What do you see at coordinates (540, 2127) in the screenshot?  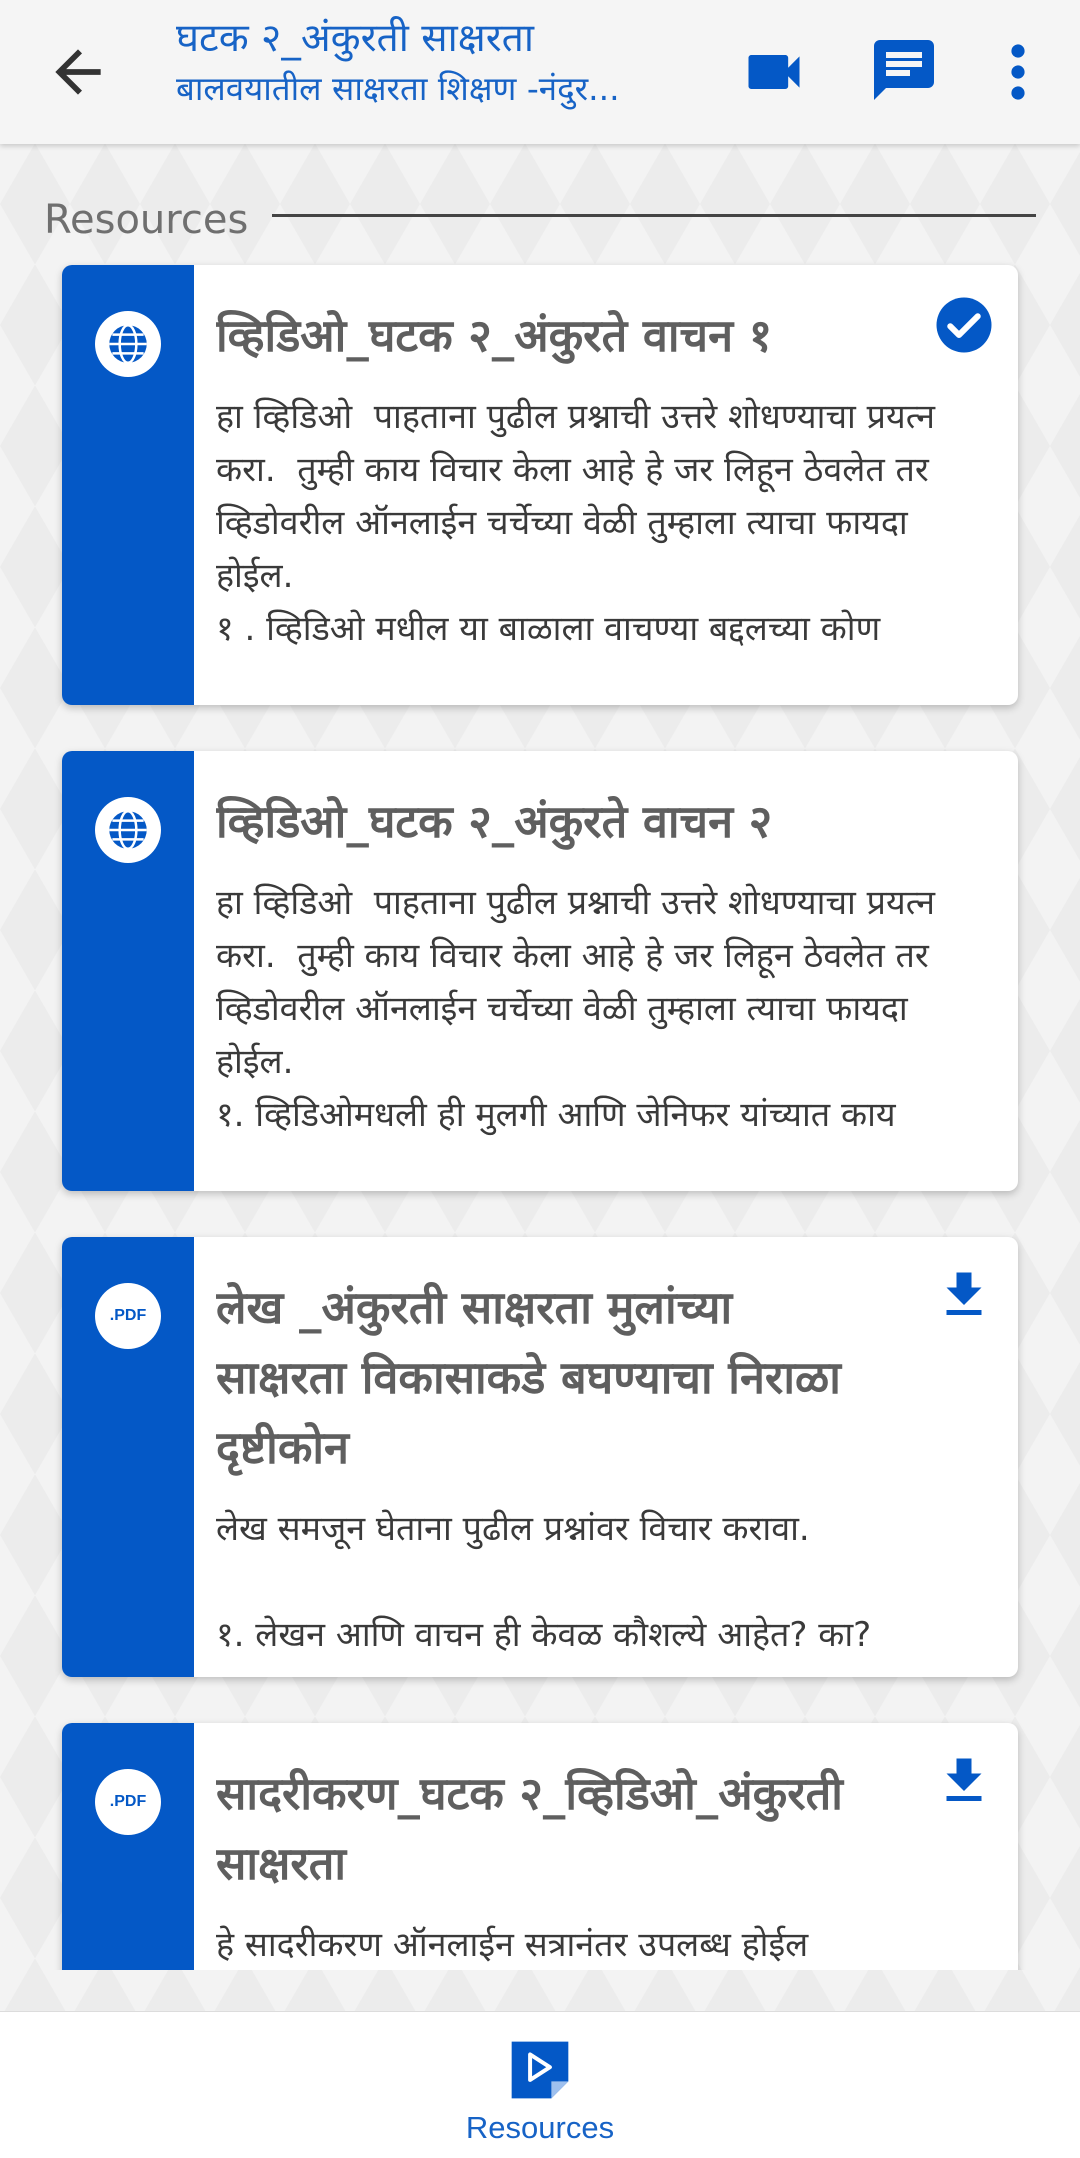 I see `nav-item-label: Resources` at bounding box center [540, 2127].